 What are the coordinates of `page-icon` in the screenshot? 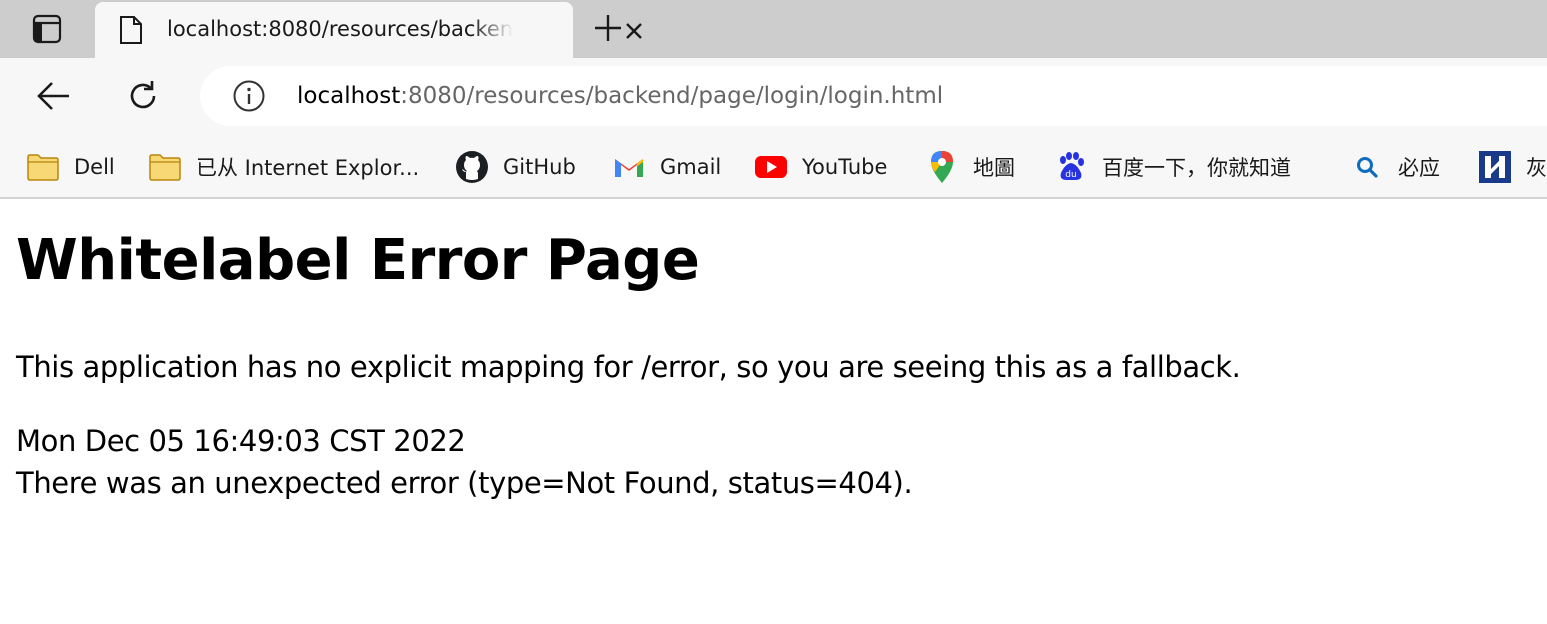 It's located at (131, 30).